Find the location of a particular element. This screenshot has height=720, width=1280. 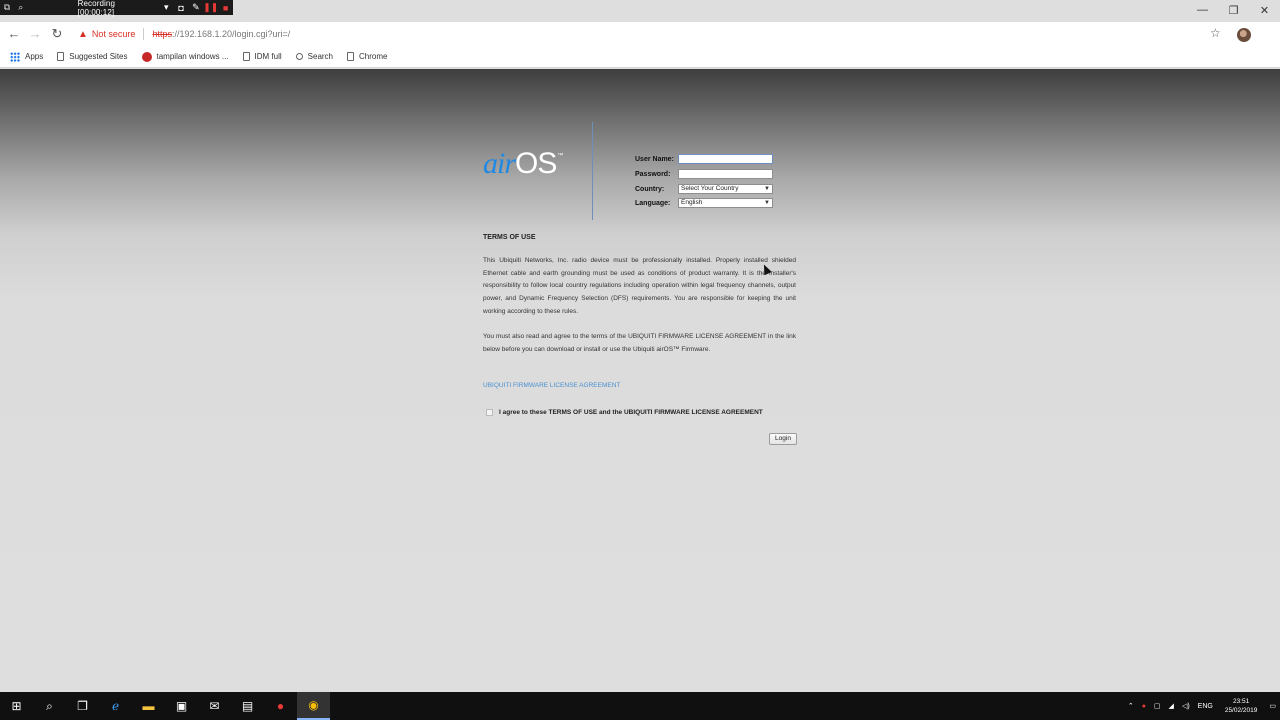

bookmark-apps: Apps is located at coordinates (27, 56).